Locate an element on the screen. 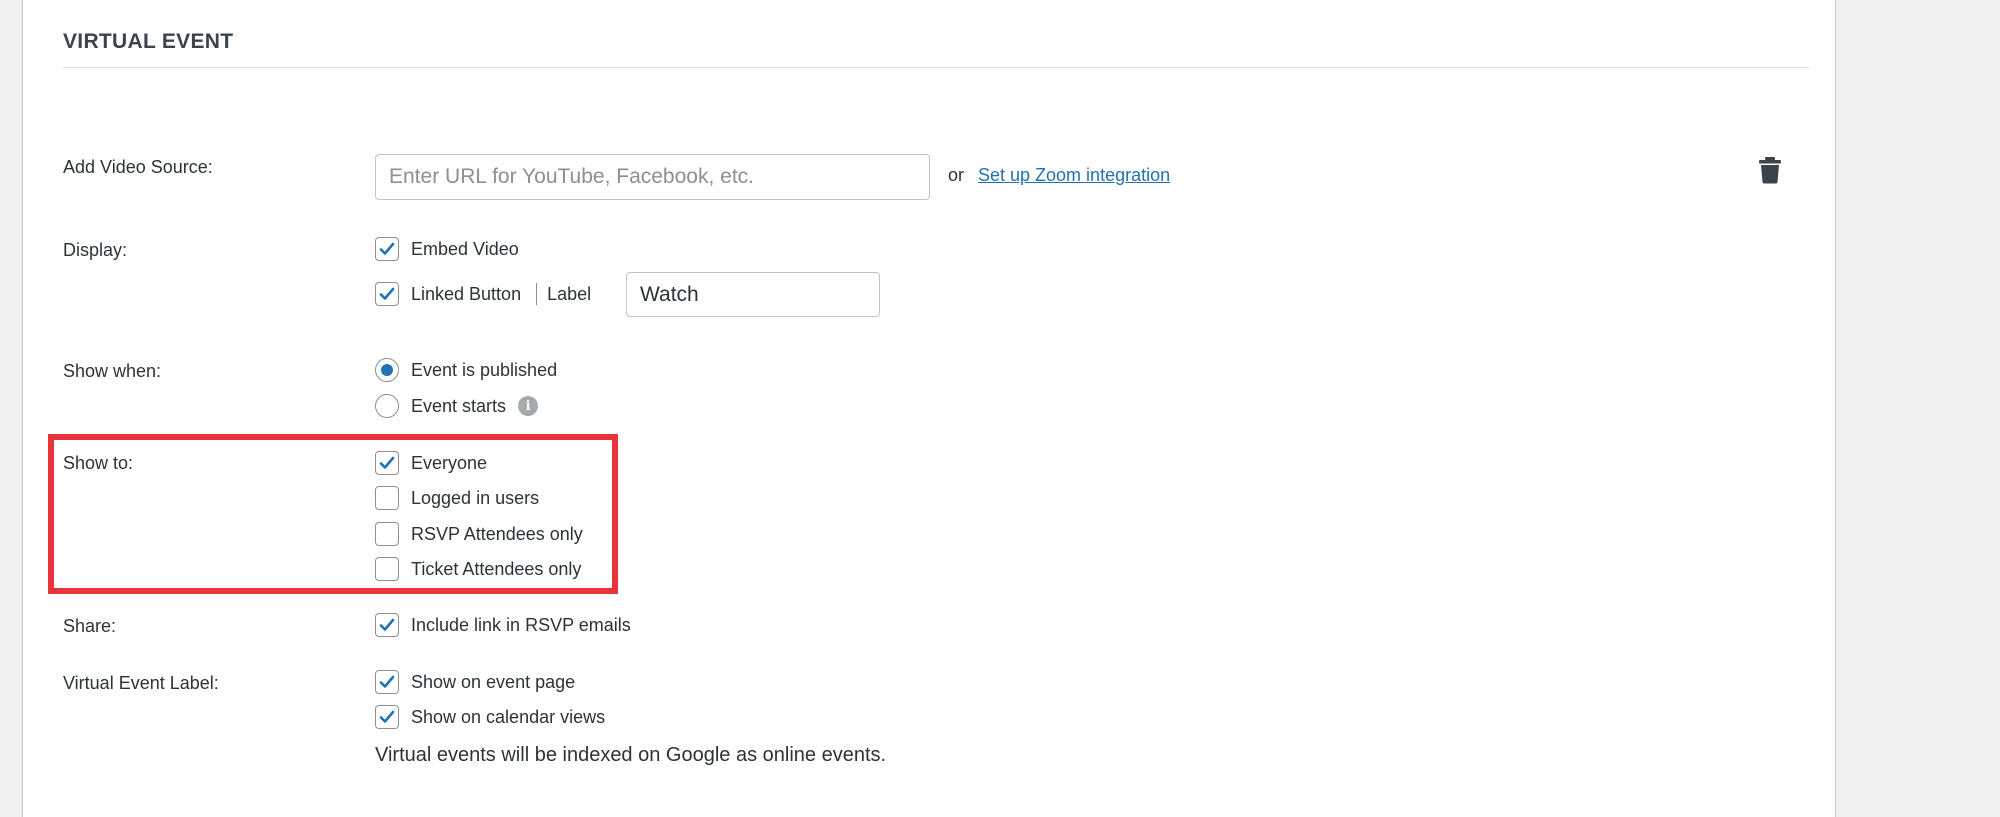  show-on-calendar-option: Show on calendar views is located at coordinates (490, 717).